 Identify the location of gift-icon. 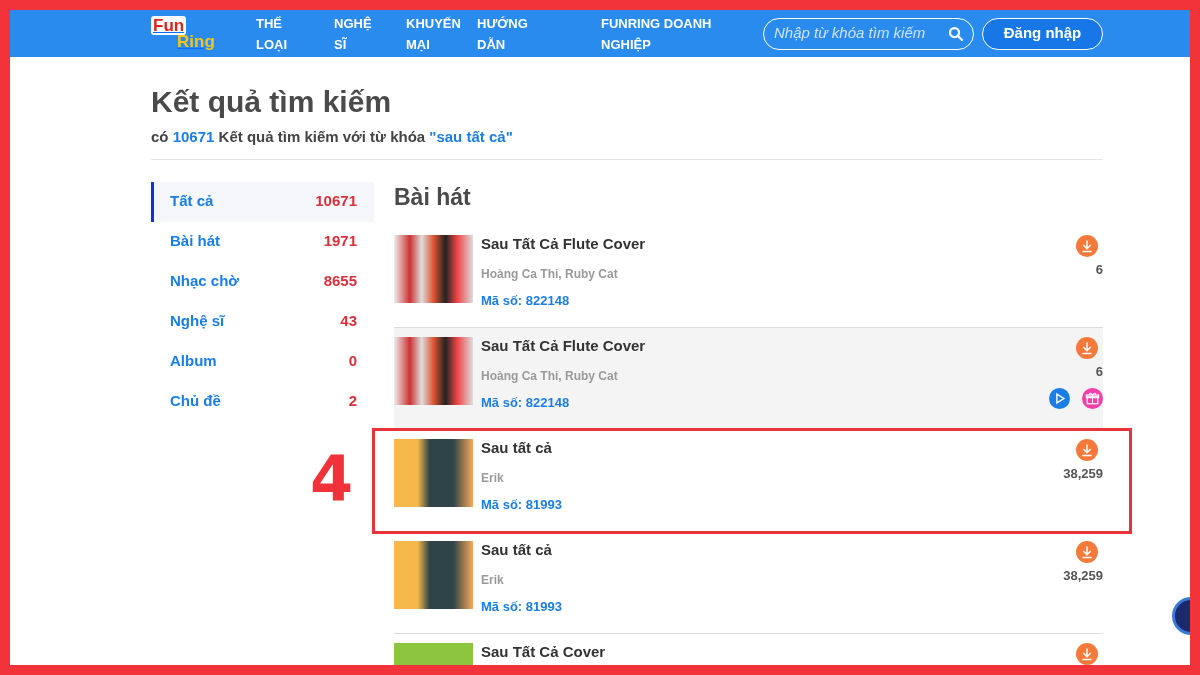
(1092, 398).